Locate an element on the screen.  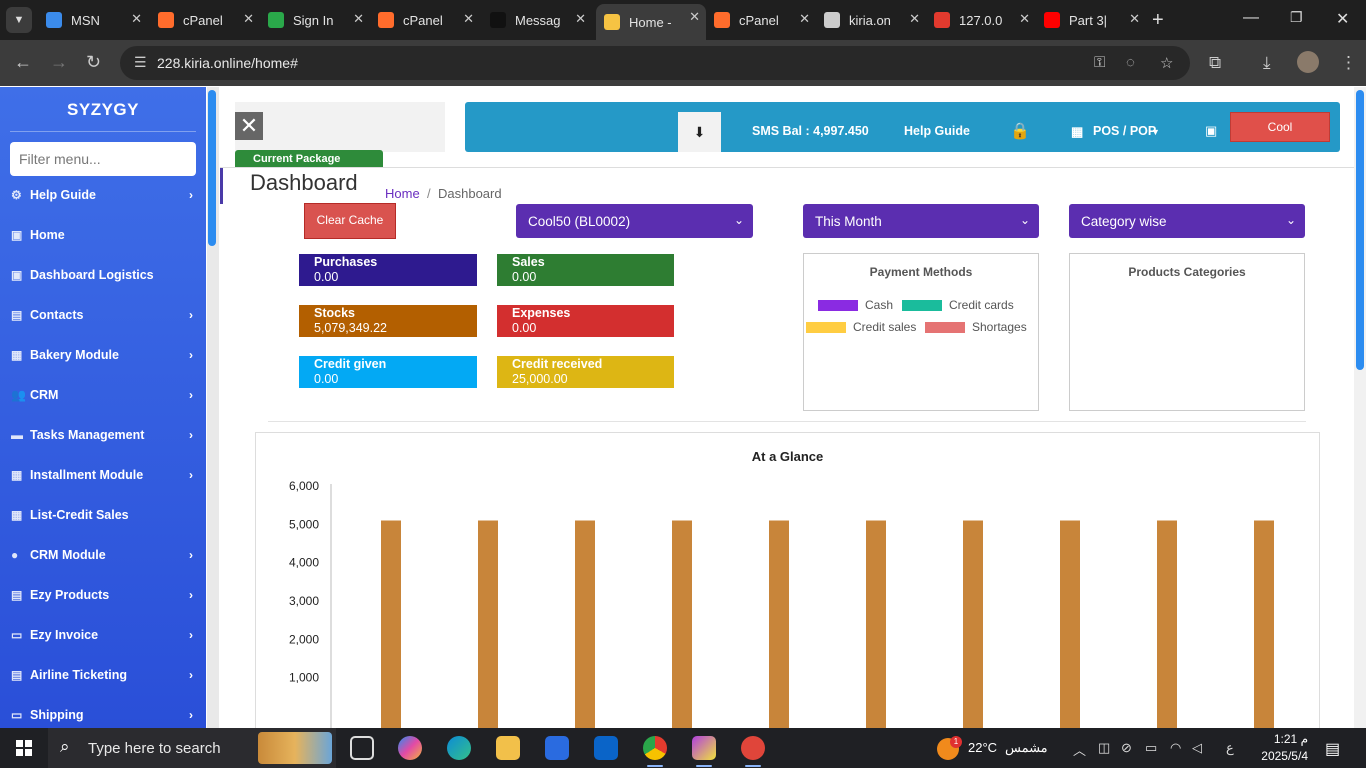
wifi-icon: ◠ is located at coordinates (1175, 748).